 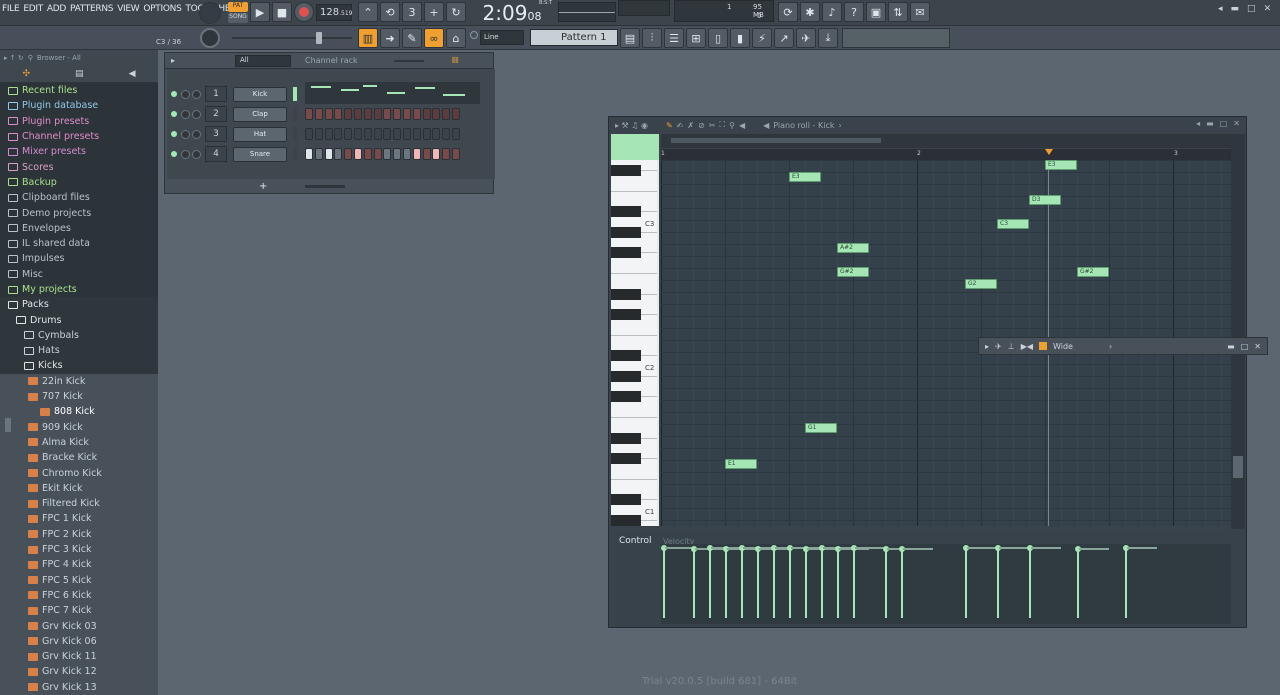 I want to click on time-display: 2:09 08 B:S:T, so click(x=512, y=12).